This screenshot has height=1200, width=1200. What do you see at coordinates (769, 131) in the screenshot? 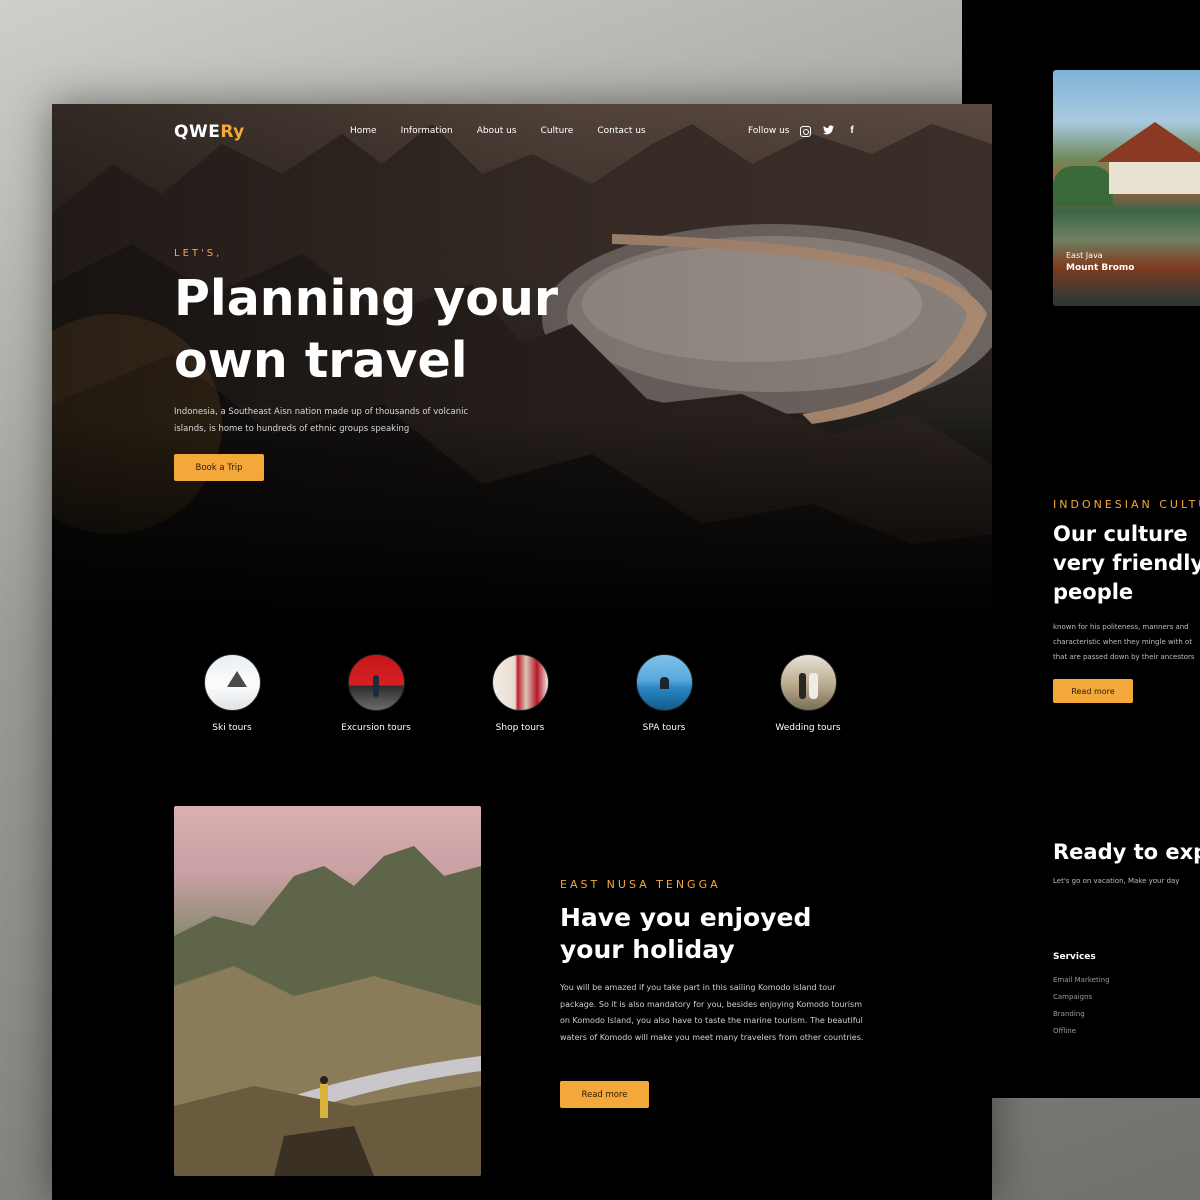
I see `follow-us-label: Follow us` at bounding box center [769, 131].